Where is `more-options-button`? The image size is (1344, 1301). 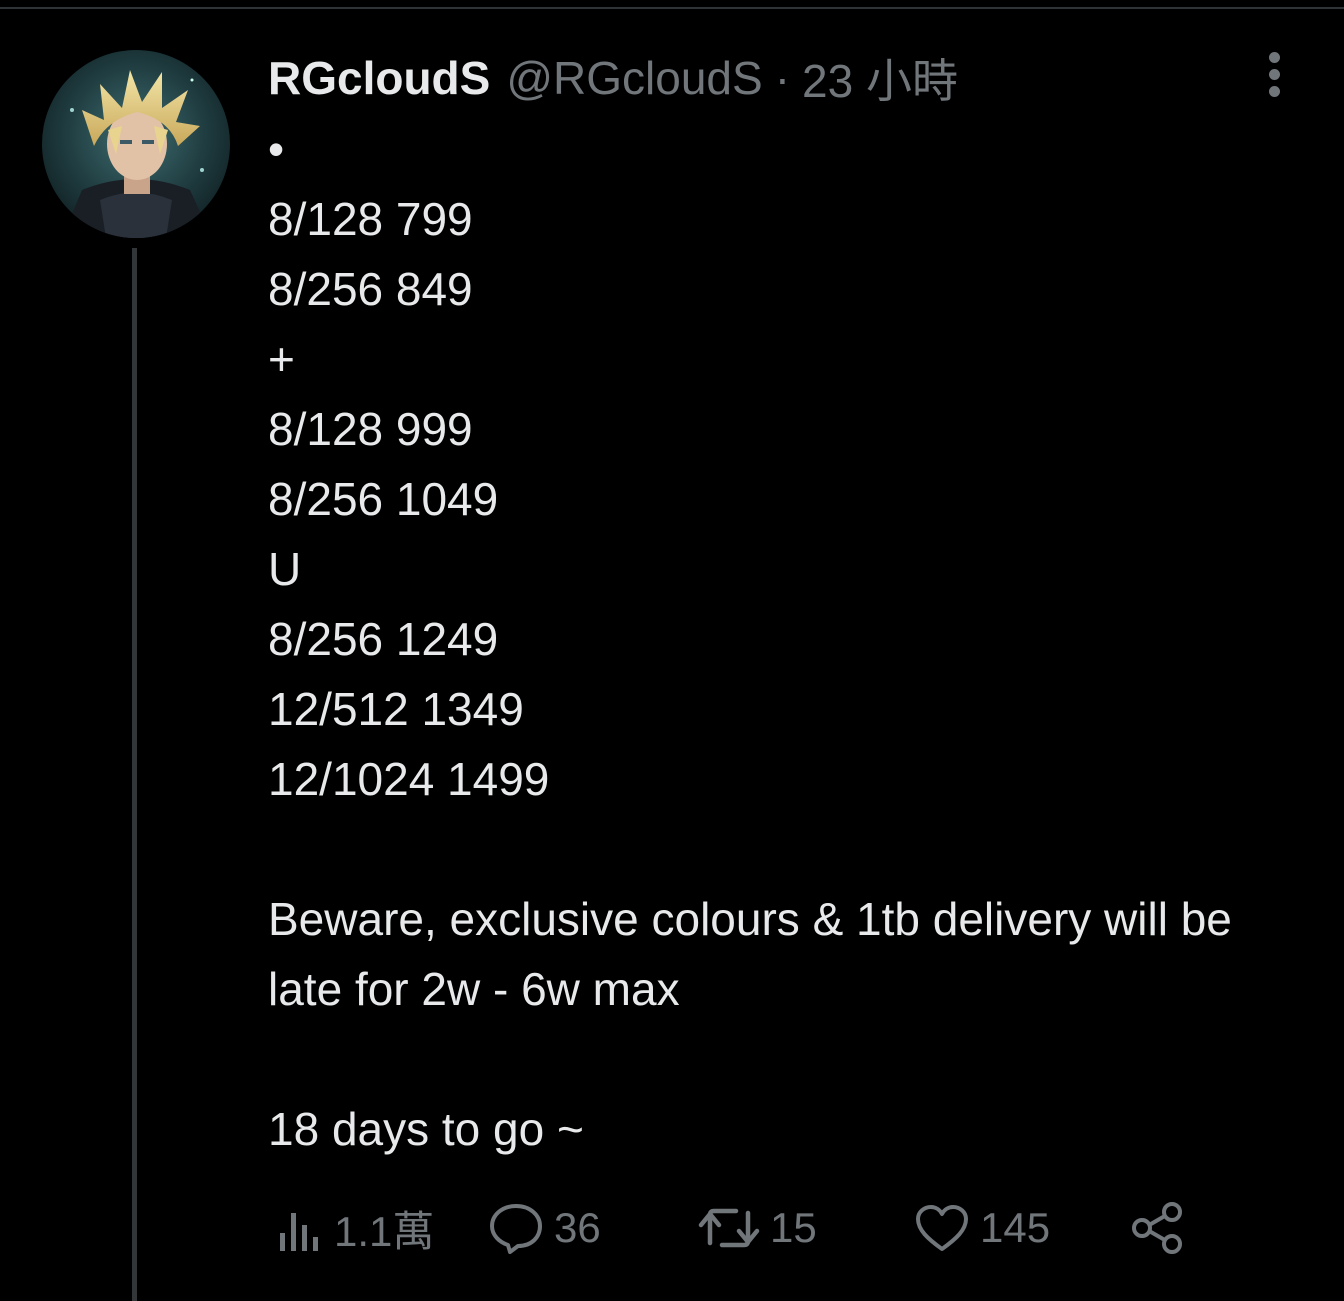
more-options-button is located at coordinates (1274, 74).